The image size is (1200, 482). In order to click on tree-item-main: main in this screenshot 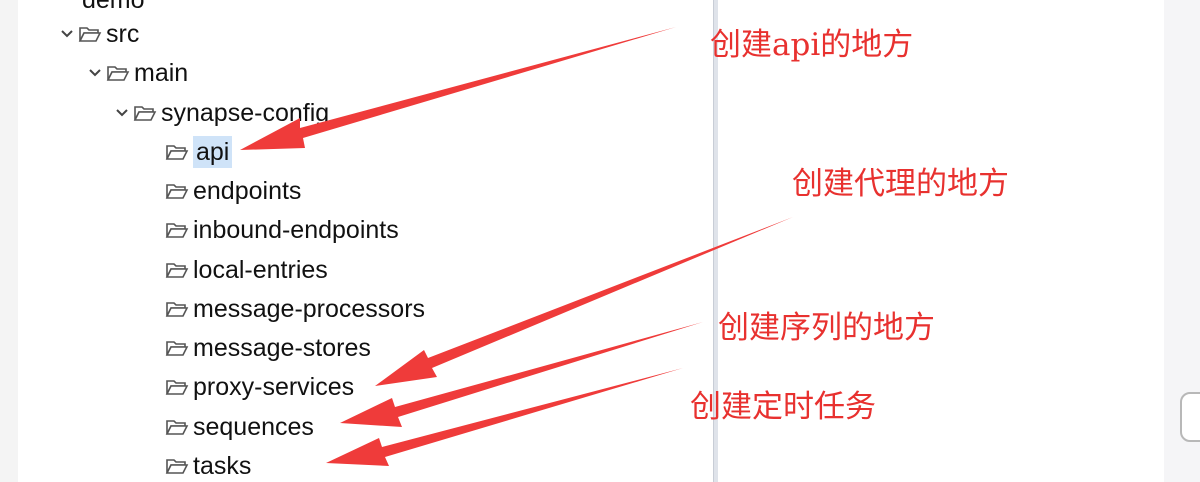, I will do `click(136, 73)`.